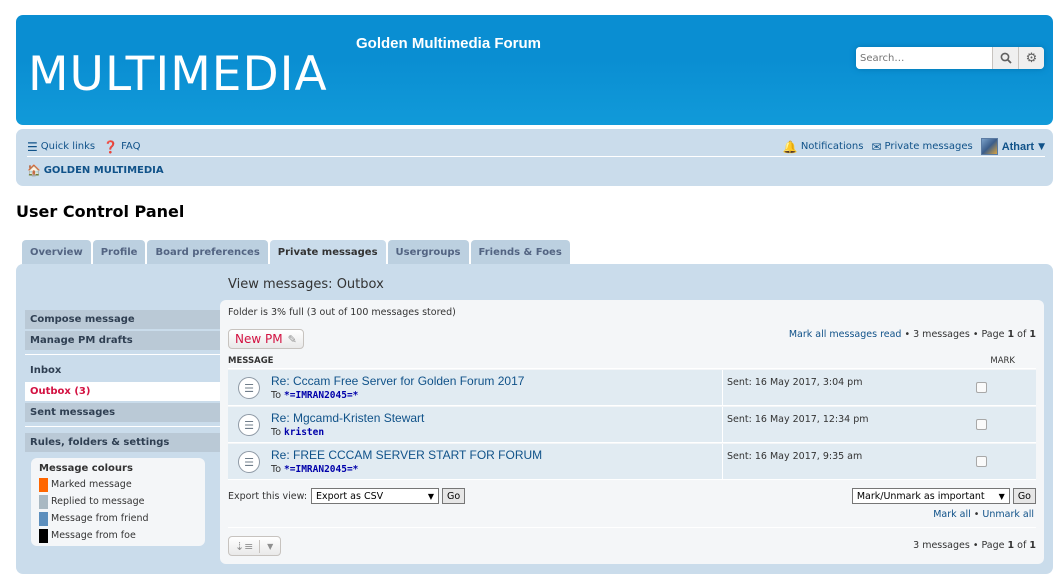  Describe the element at coordinates (1008, 514) in the screenshot. I see `unmark-all-link: Unmark all` at that location.